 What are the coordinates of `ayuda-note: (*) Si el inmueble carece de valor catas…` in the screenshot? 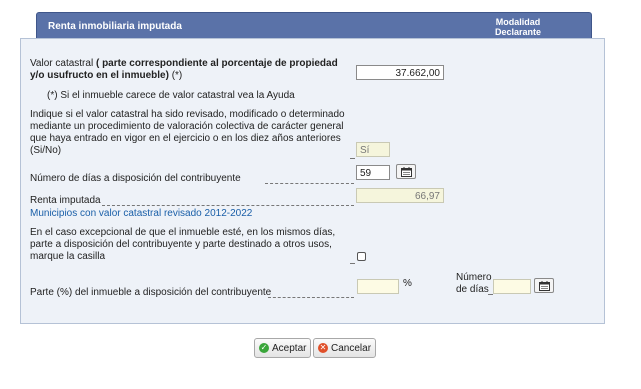 It's located at (171, 95).